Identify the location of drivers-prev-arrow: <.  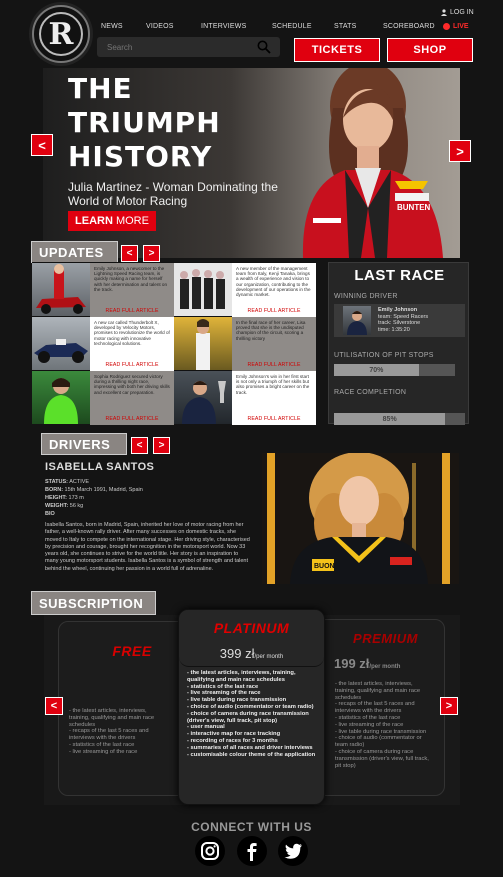
(139, 445).